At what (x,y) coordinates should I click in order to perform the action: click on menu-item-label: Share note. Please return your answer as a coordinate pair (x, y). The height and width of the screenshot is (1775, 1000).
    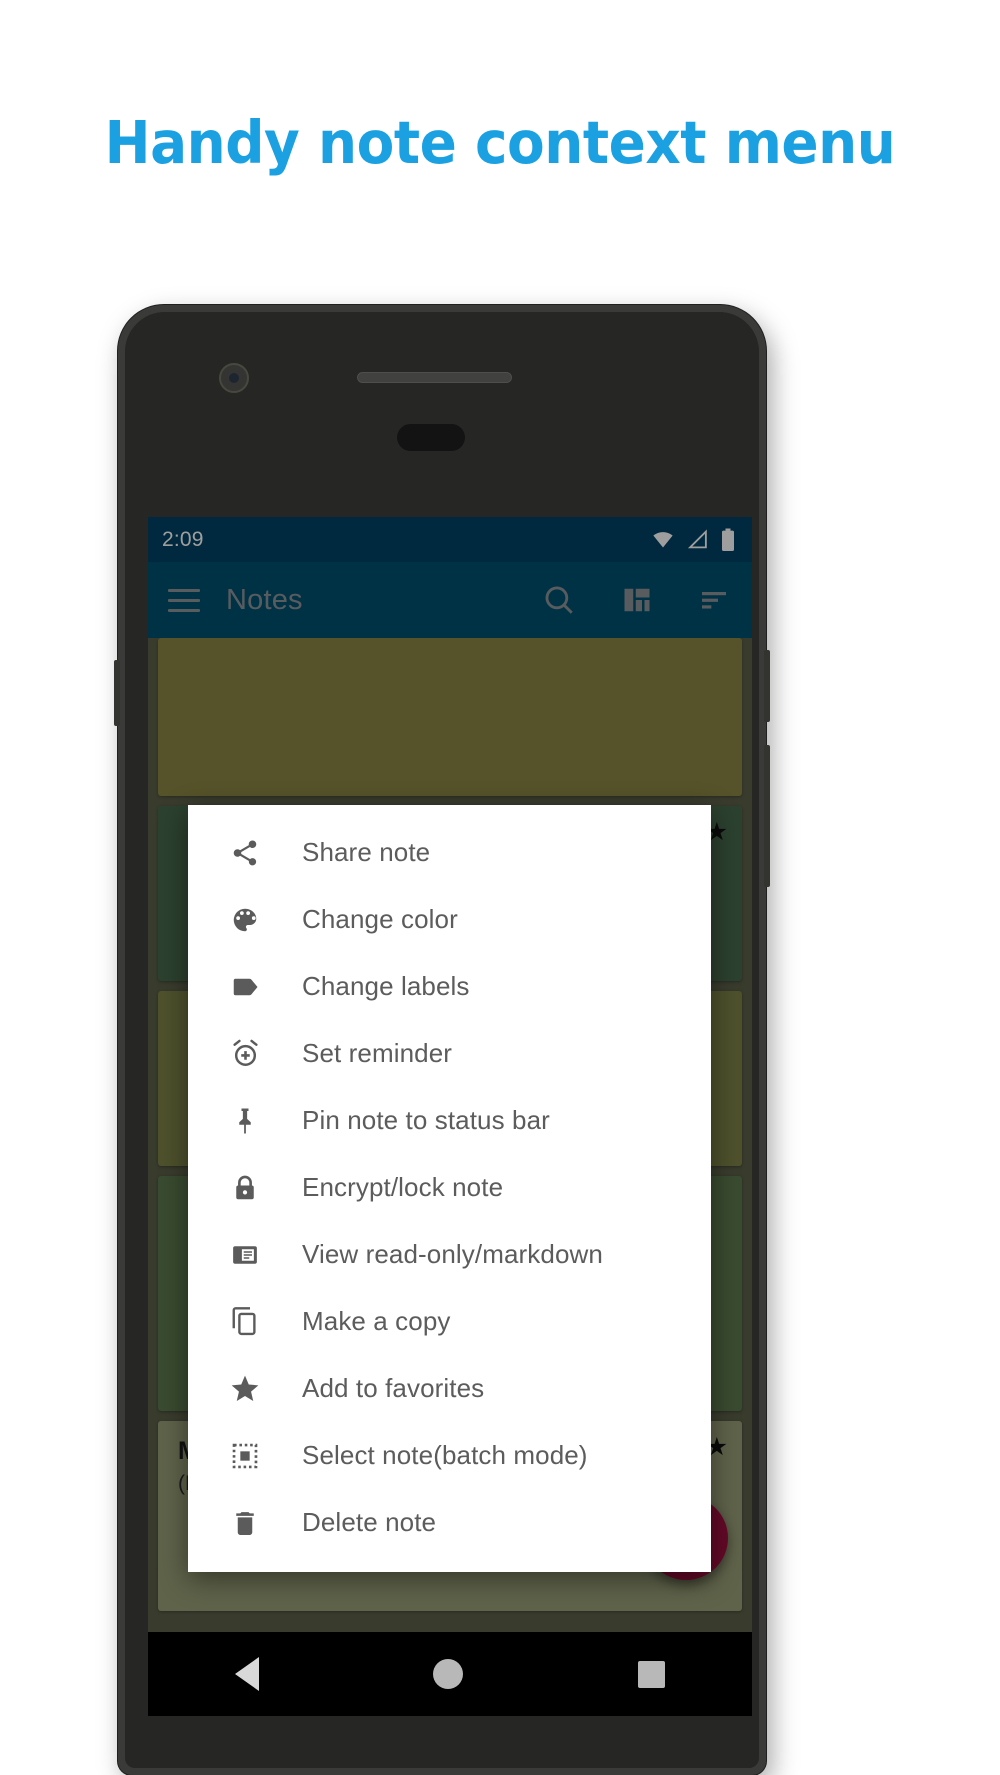
    Looking at the image, I should click on (366, 852).